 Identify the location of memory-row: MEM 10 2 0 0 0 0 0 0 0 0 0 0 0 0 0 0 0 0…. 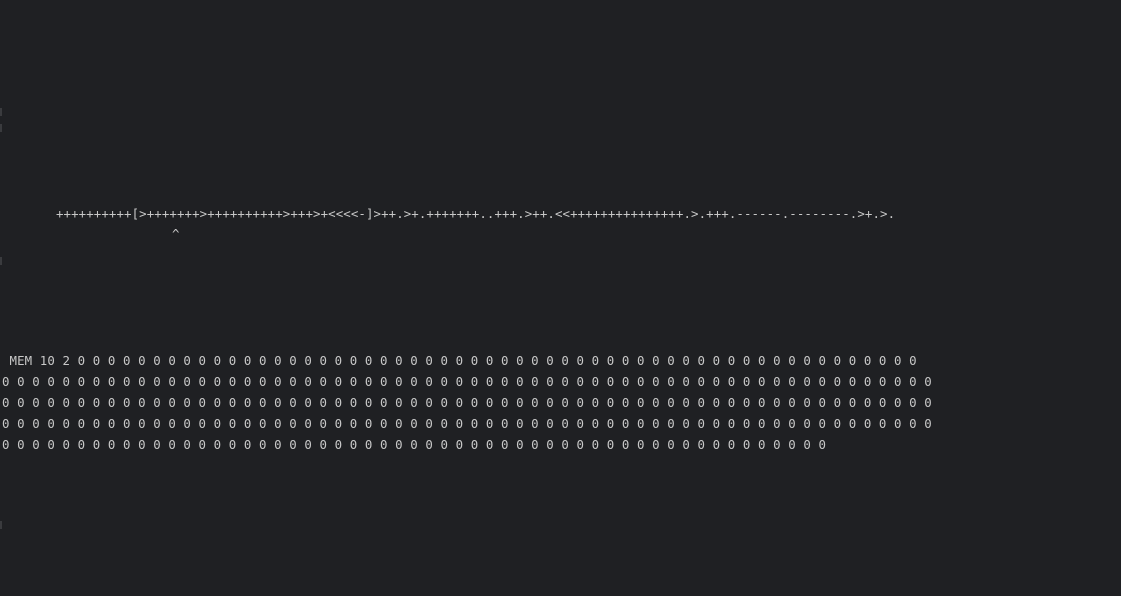
(459, 360).